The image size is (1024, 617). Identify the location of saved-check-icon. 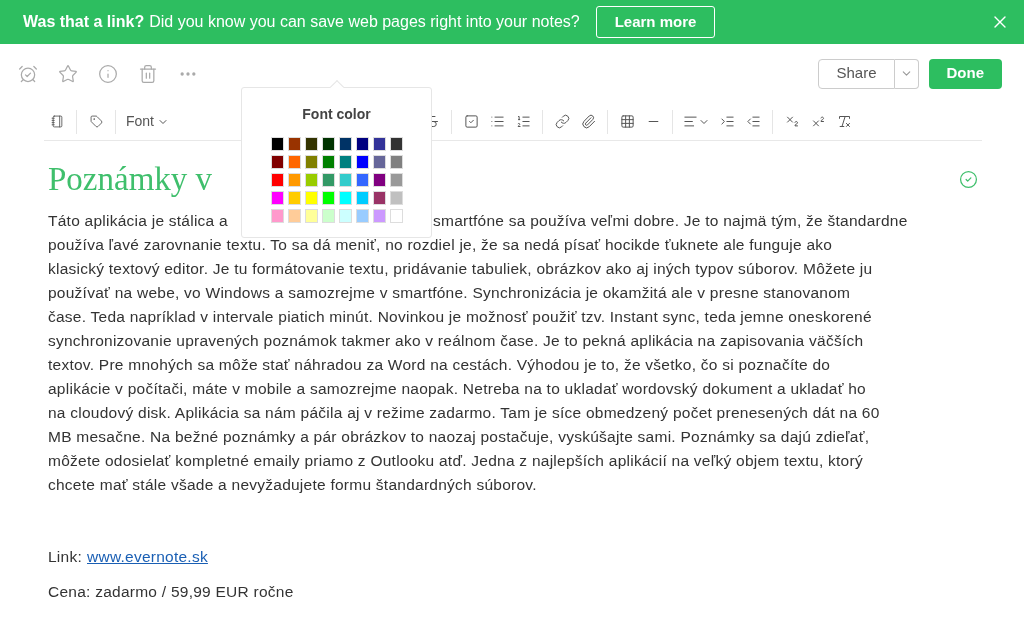
(968, 179).